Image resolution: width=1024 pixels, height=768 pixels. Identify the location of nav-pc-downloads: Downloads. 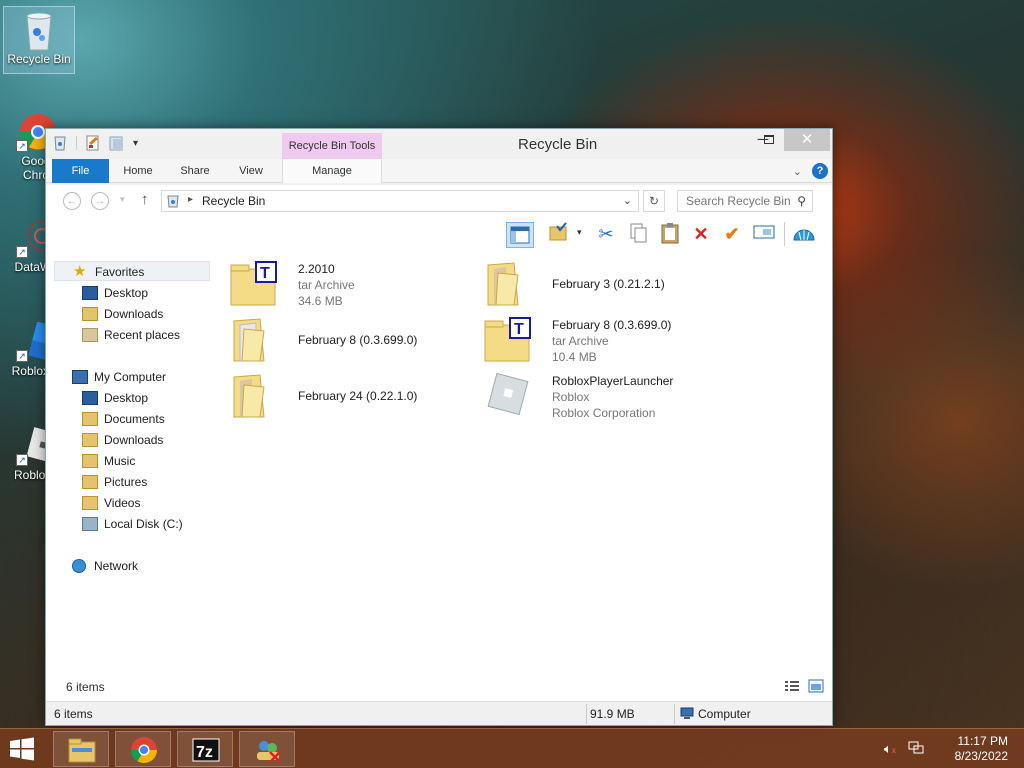
(130, 440).